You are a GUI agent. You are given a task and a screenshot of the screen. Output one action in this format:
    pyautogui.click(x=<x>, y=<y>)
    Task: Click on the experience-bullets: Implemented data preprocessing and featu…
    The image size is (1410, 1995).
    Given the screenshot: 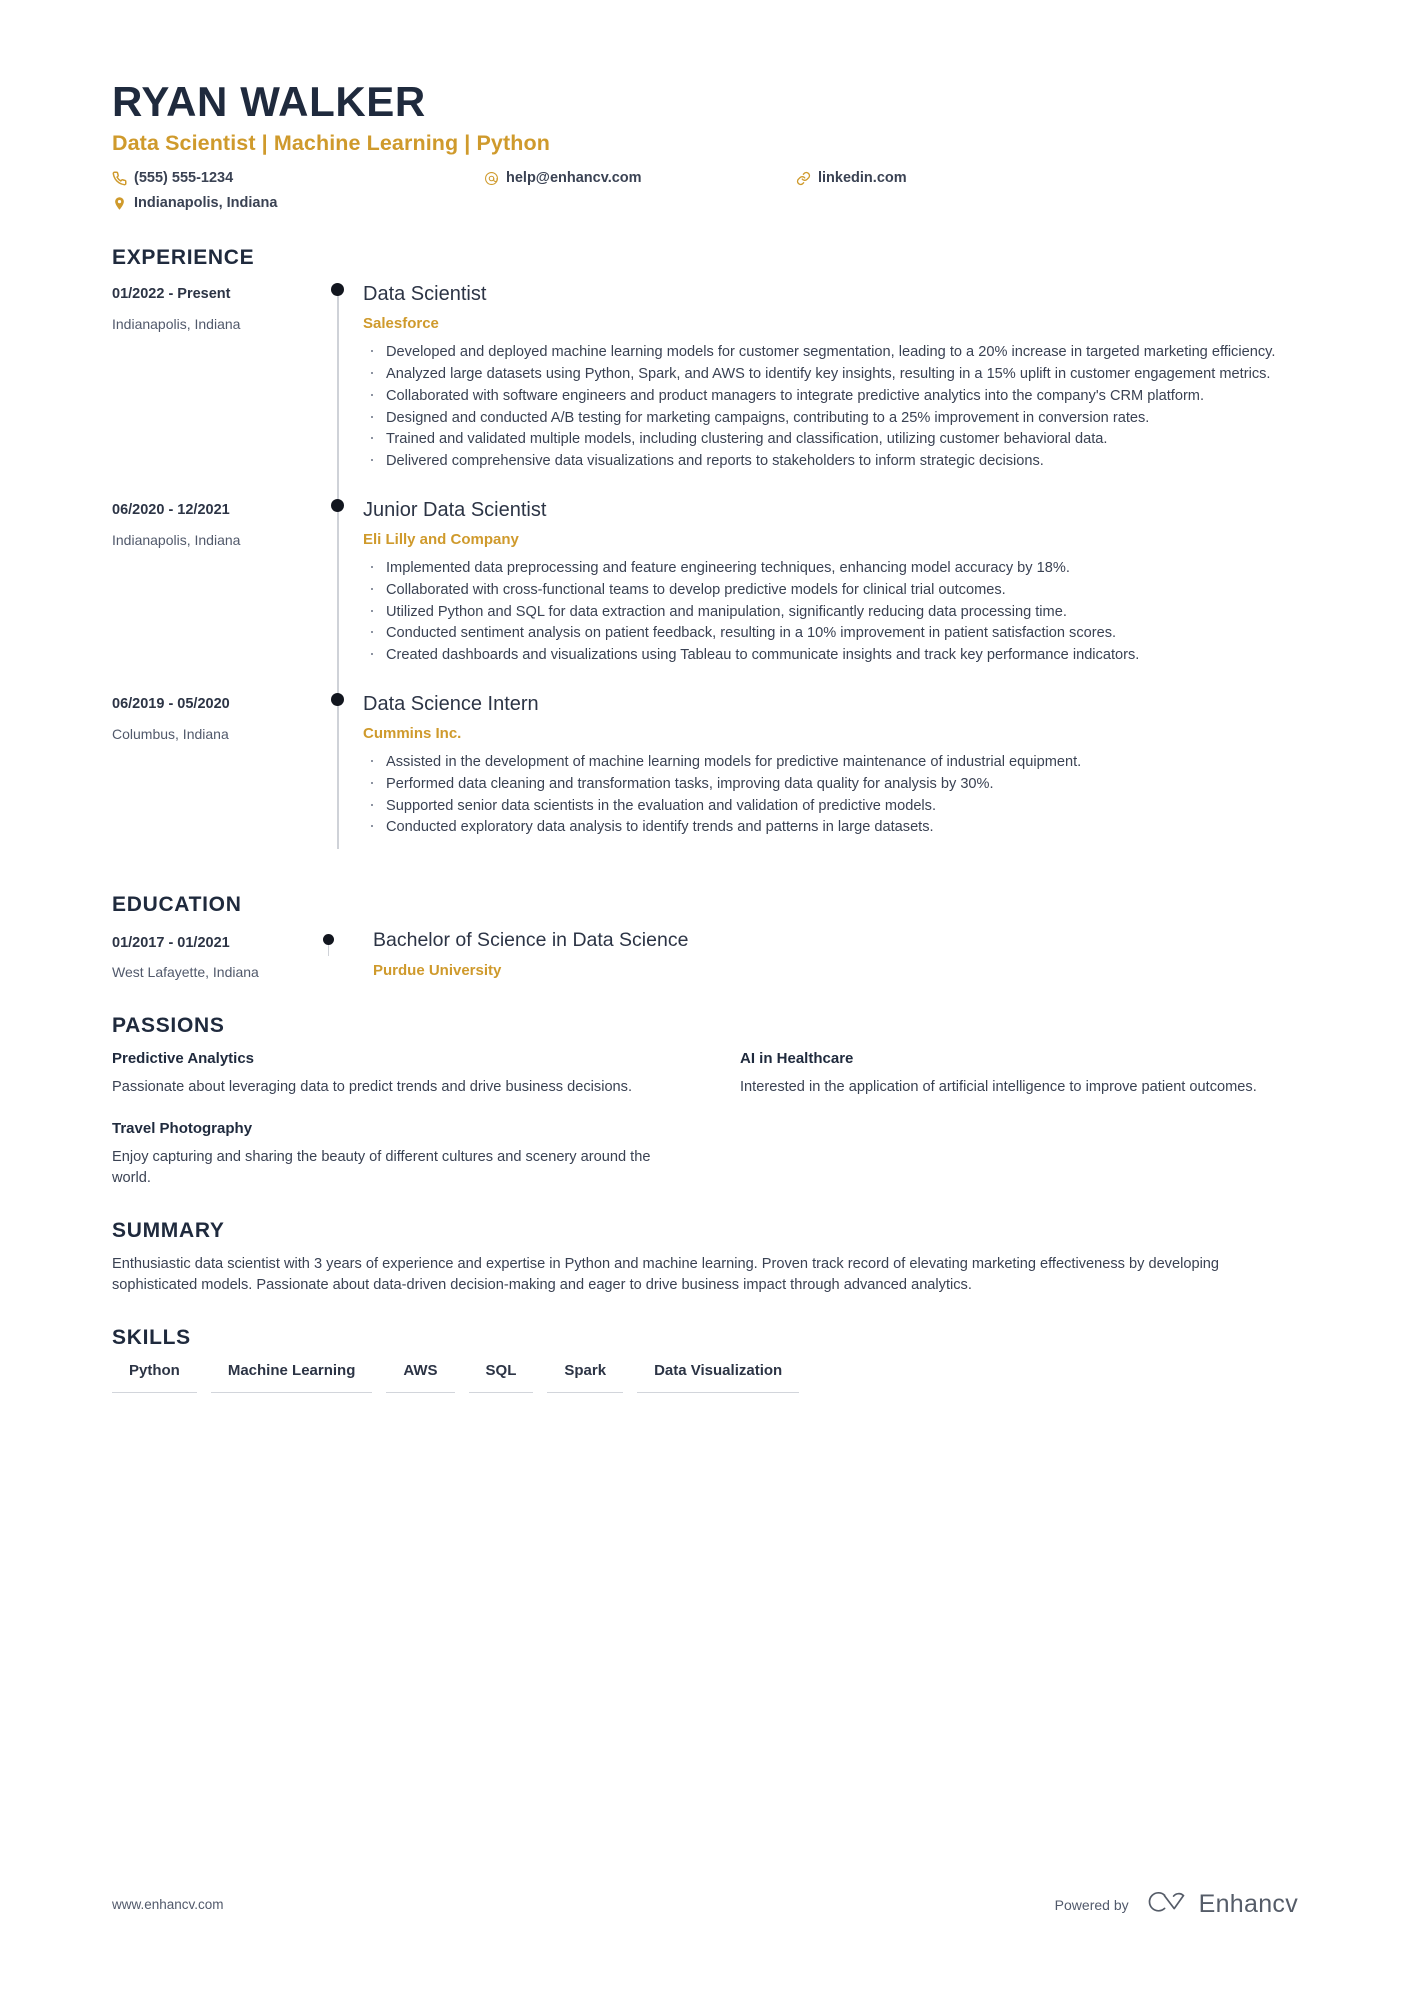 What is the action you would take?
    pyautogui.click(x=830, y=610)
    